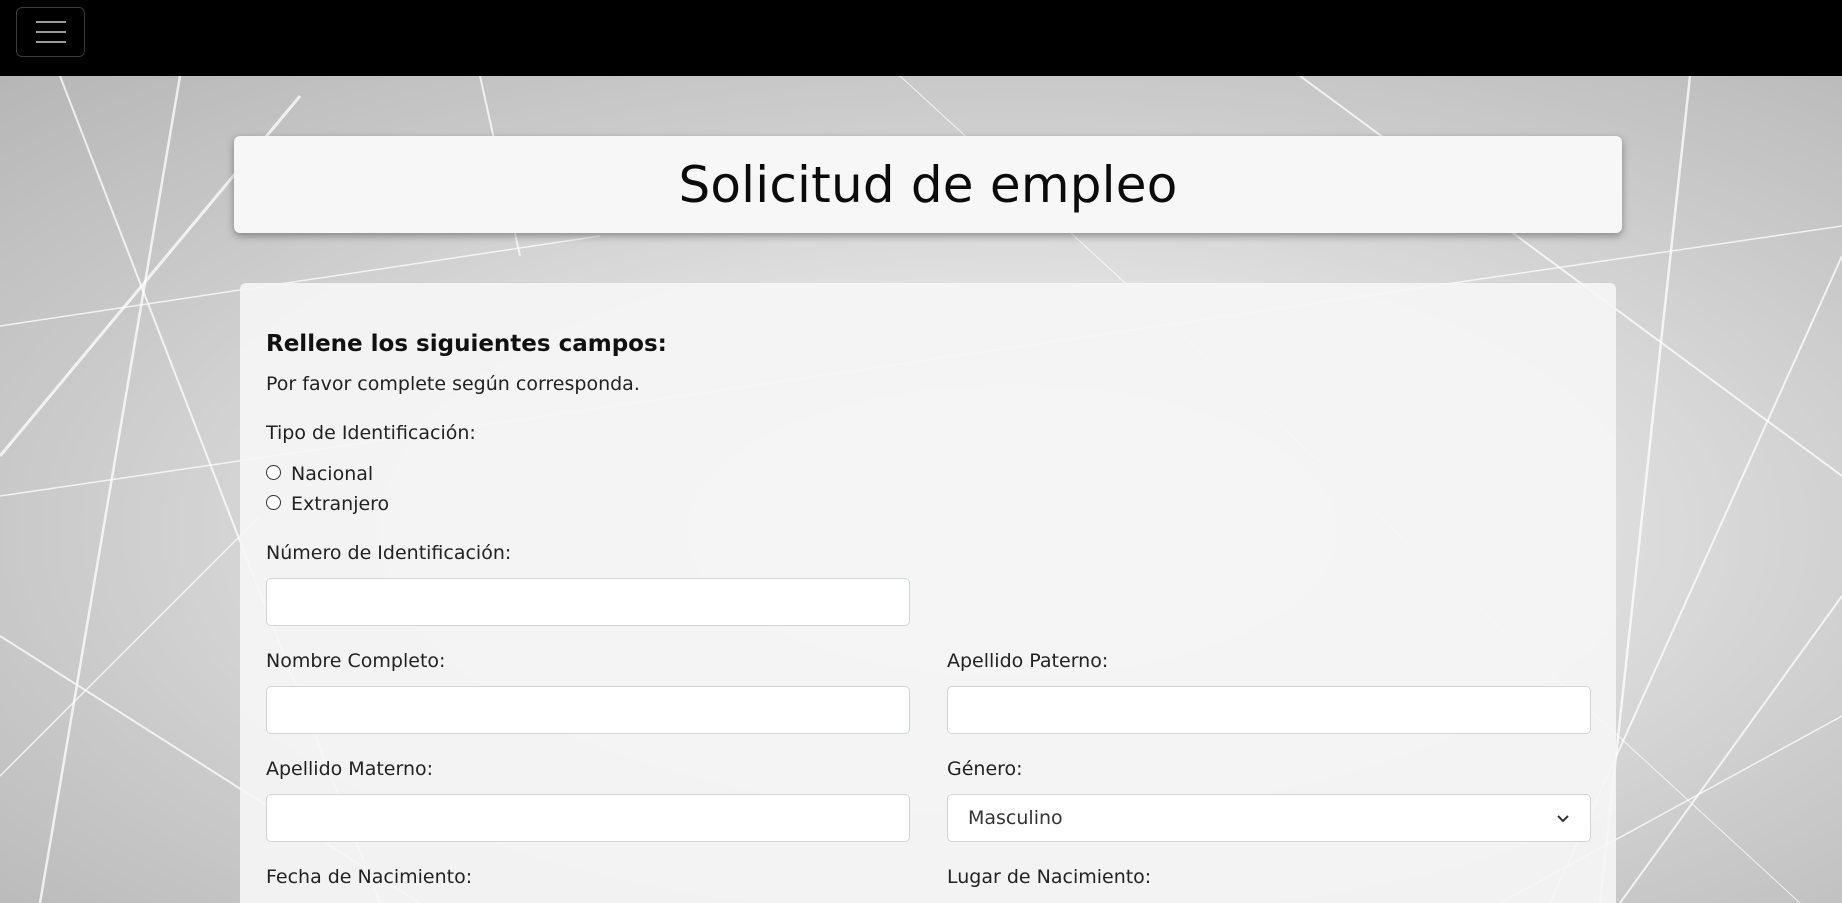 This screenshot has width=1842, height=903. I want to click on full-name-input, so click(588, 710).